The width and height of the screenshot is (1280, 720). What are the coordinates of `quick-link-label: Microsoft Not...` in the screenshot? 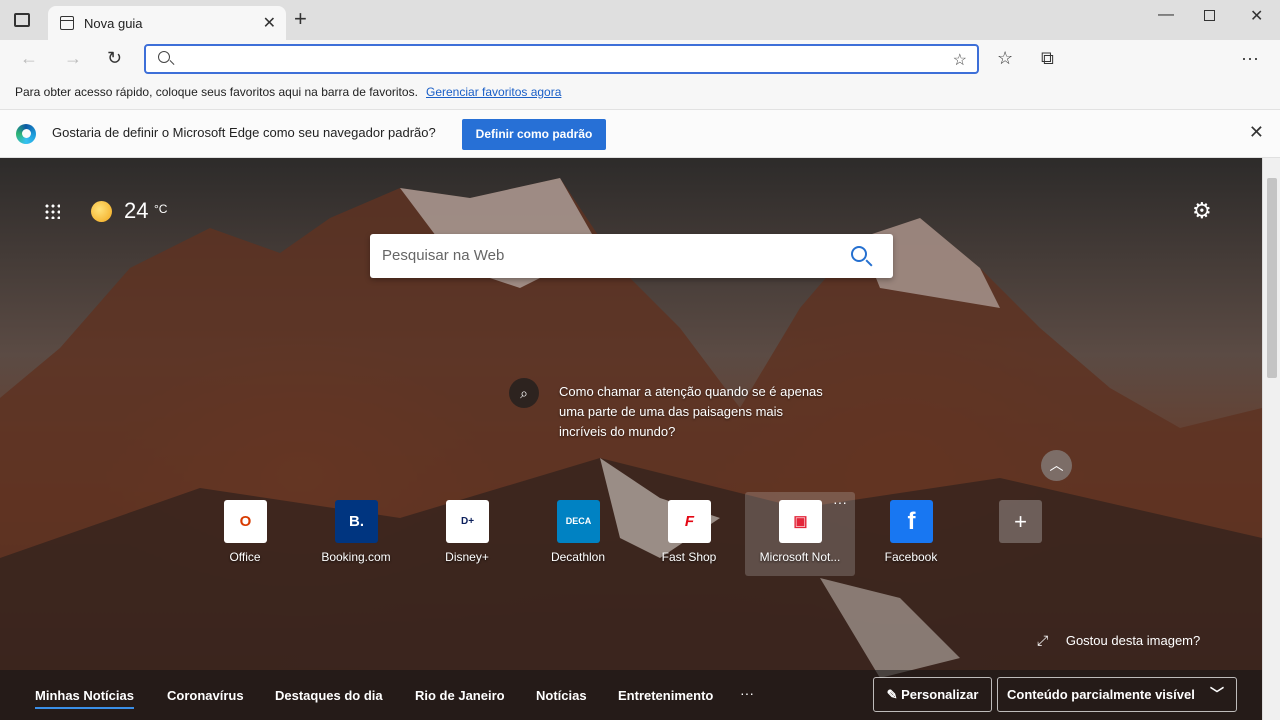 It's located at (800, 557).